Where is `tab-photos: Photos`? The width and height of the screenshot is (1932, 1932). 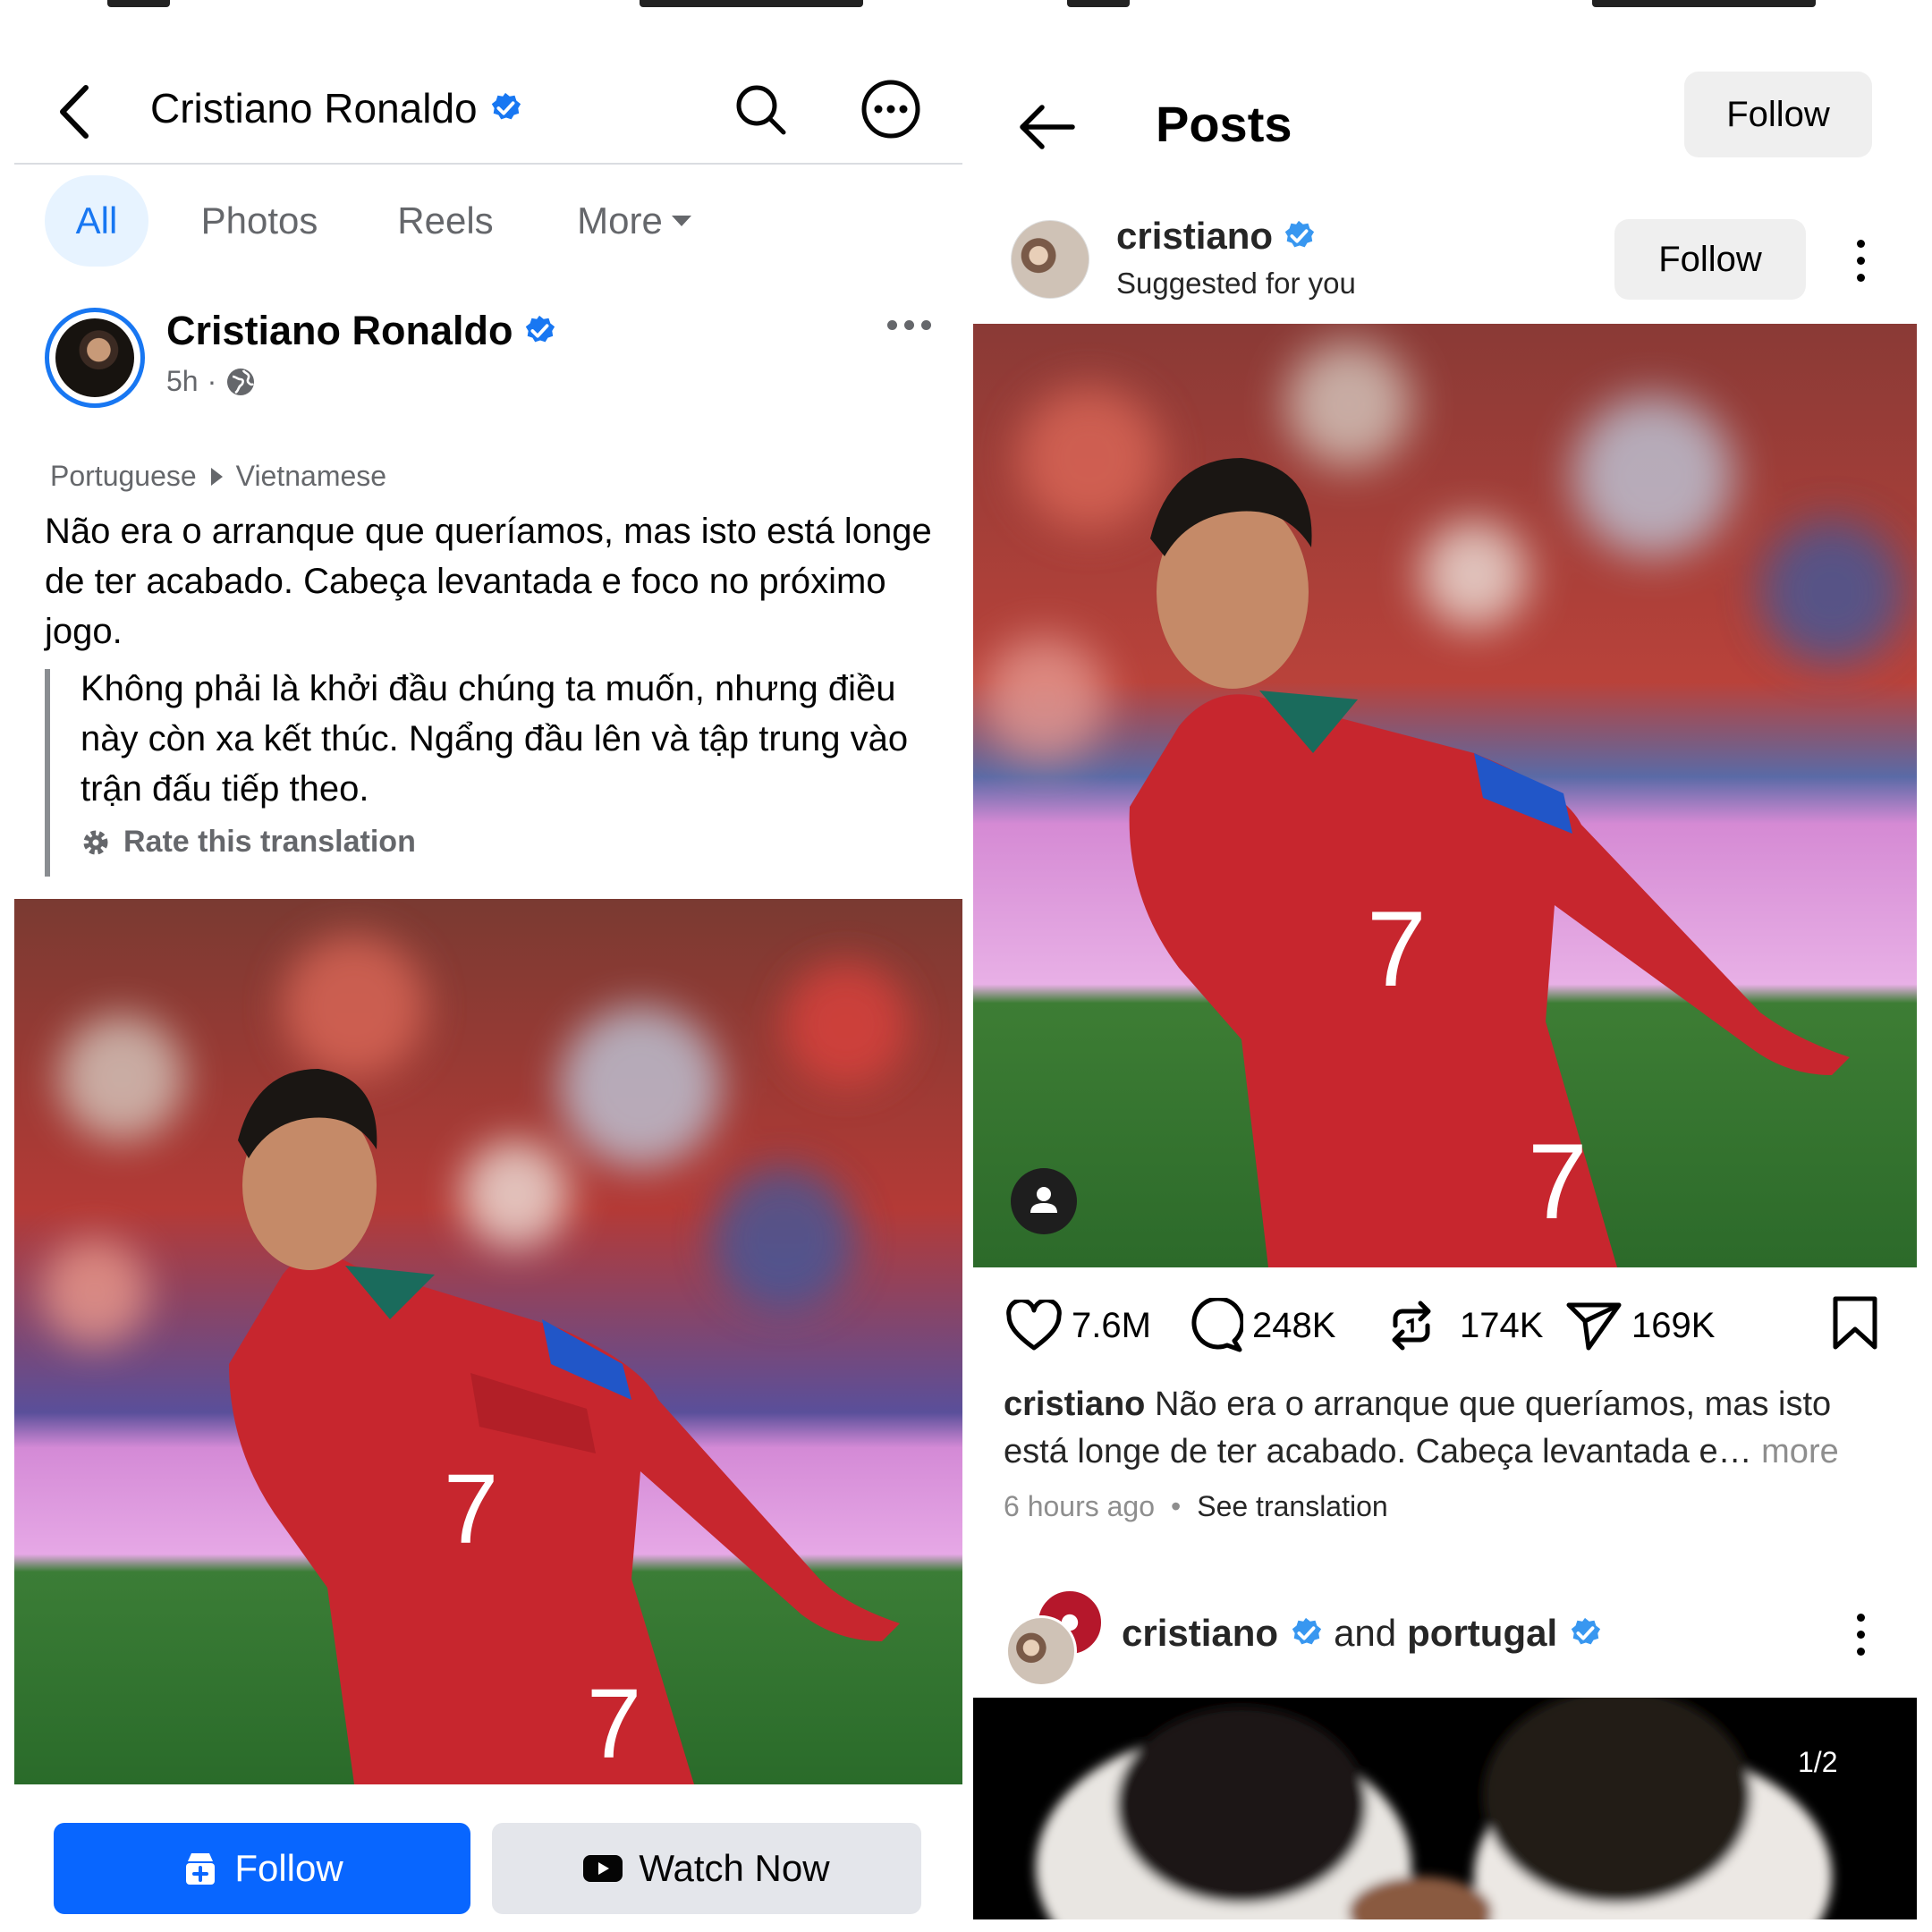
tab-photos: Photos is located at coordinates (259, 221).